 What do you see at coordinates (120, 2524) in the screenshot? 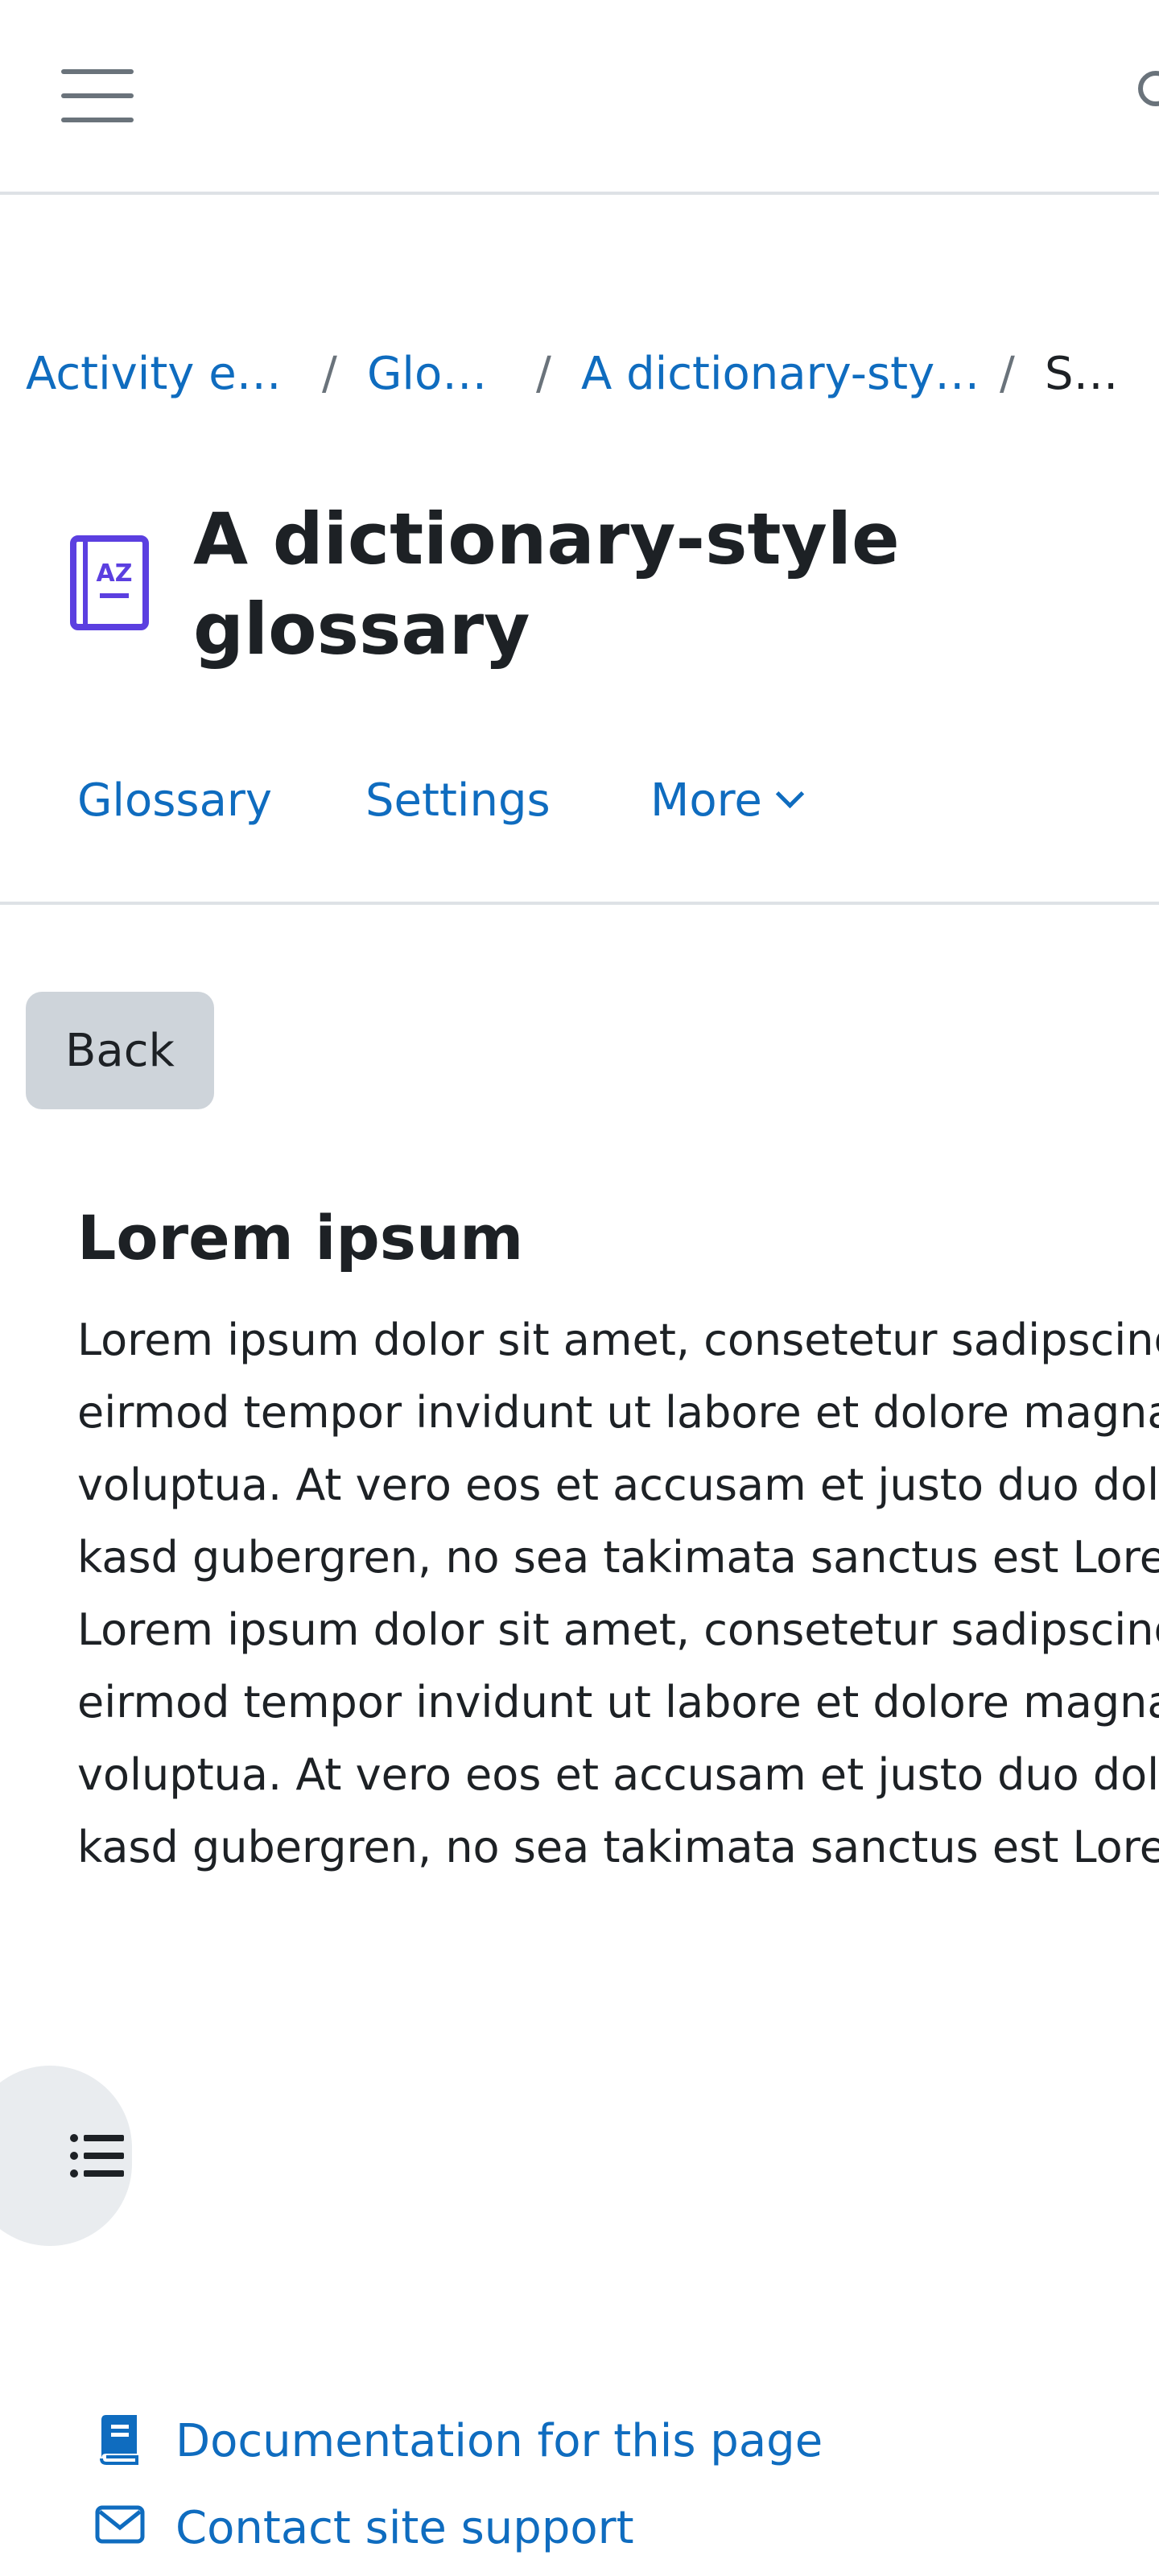
I see `envelope-icon` at bounding box center [120, 2524].